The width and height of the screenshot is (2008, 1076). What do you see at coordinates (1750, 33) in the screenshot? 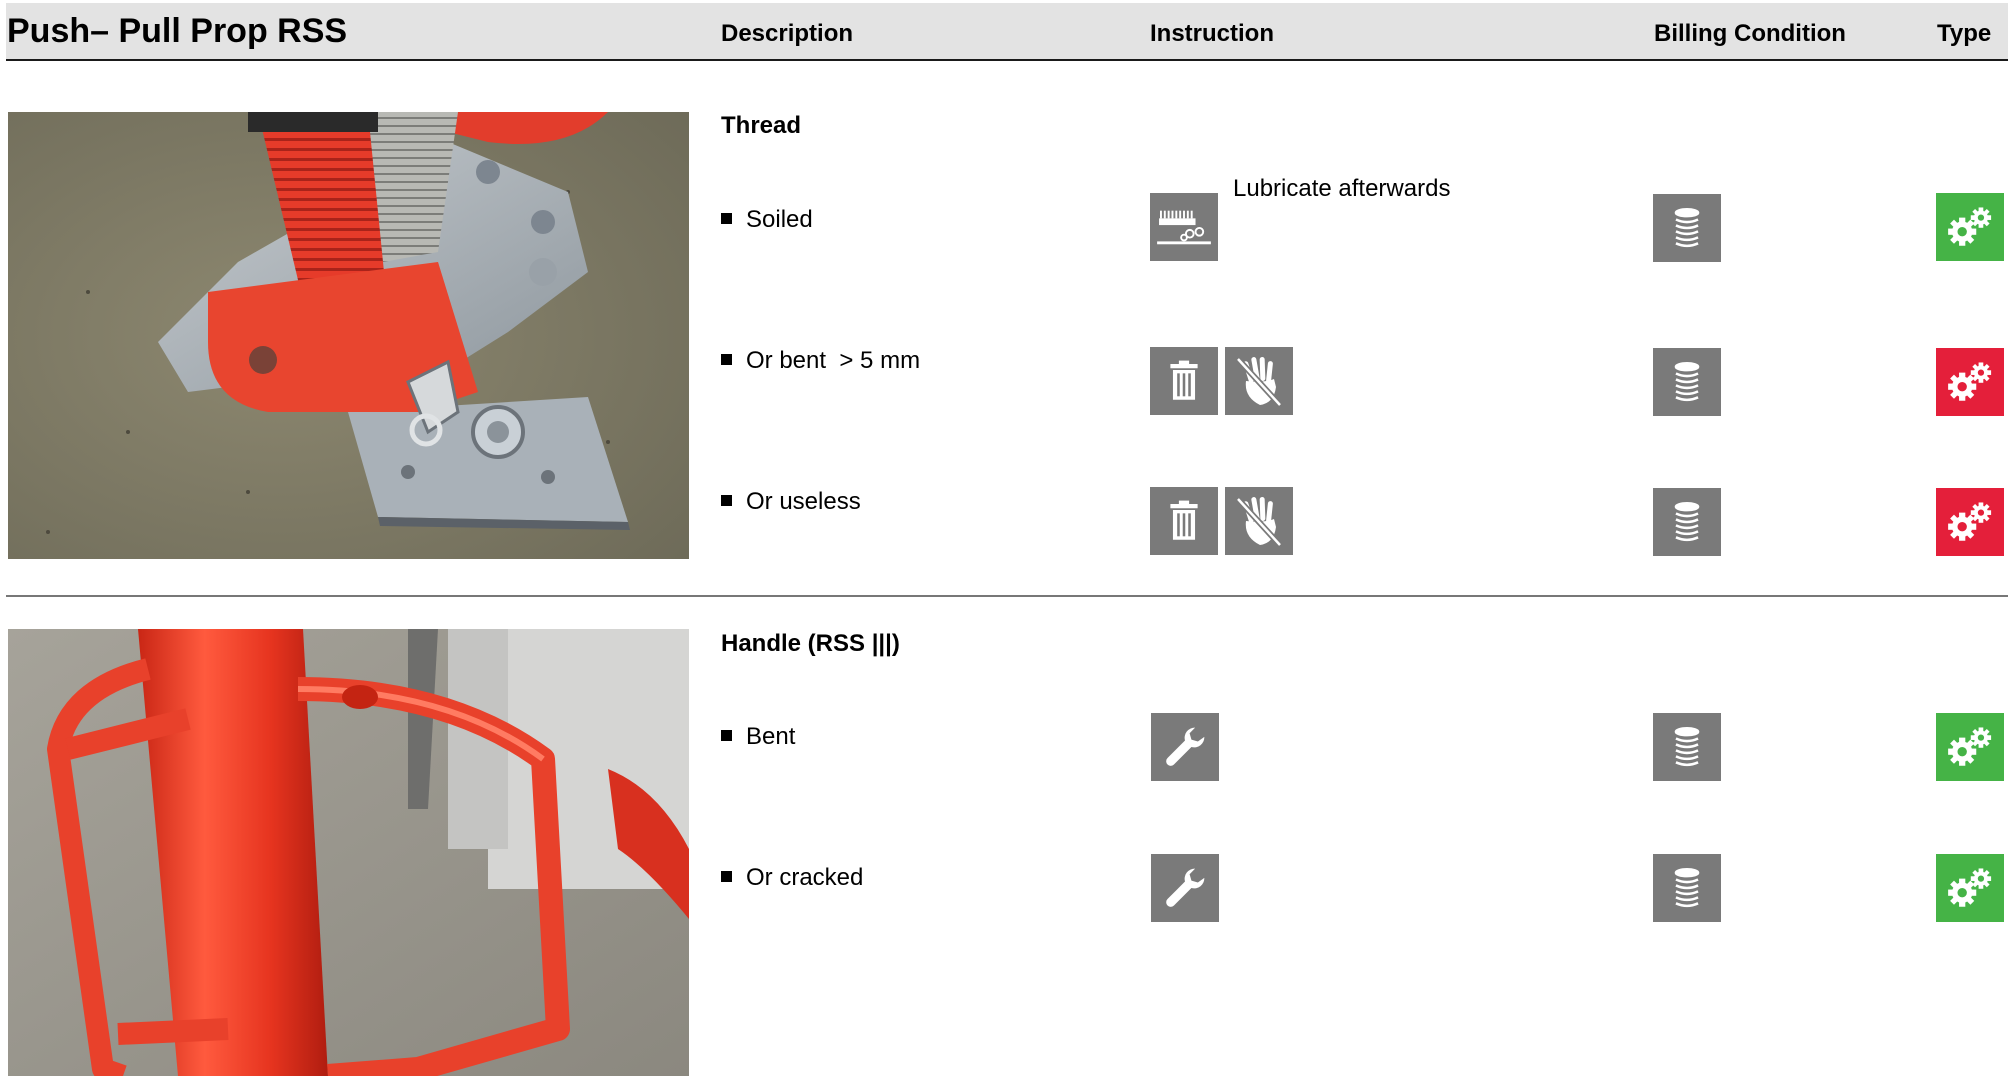
I see `column-header-billing-condition: Billing Condition` at bounding box center [1750, 33].